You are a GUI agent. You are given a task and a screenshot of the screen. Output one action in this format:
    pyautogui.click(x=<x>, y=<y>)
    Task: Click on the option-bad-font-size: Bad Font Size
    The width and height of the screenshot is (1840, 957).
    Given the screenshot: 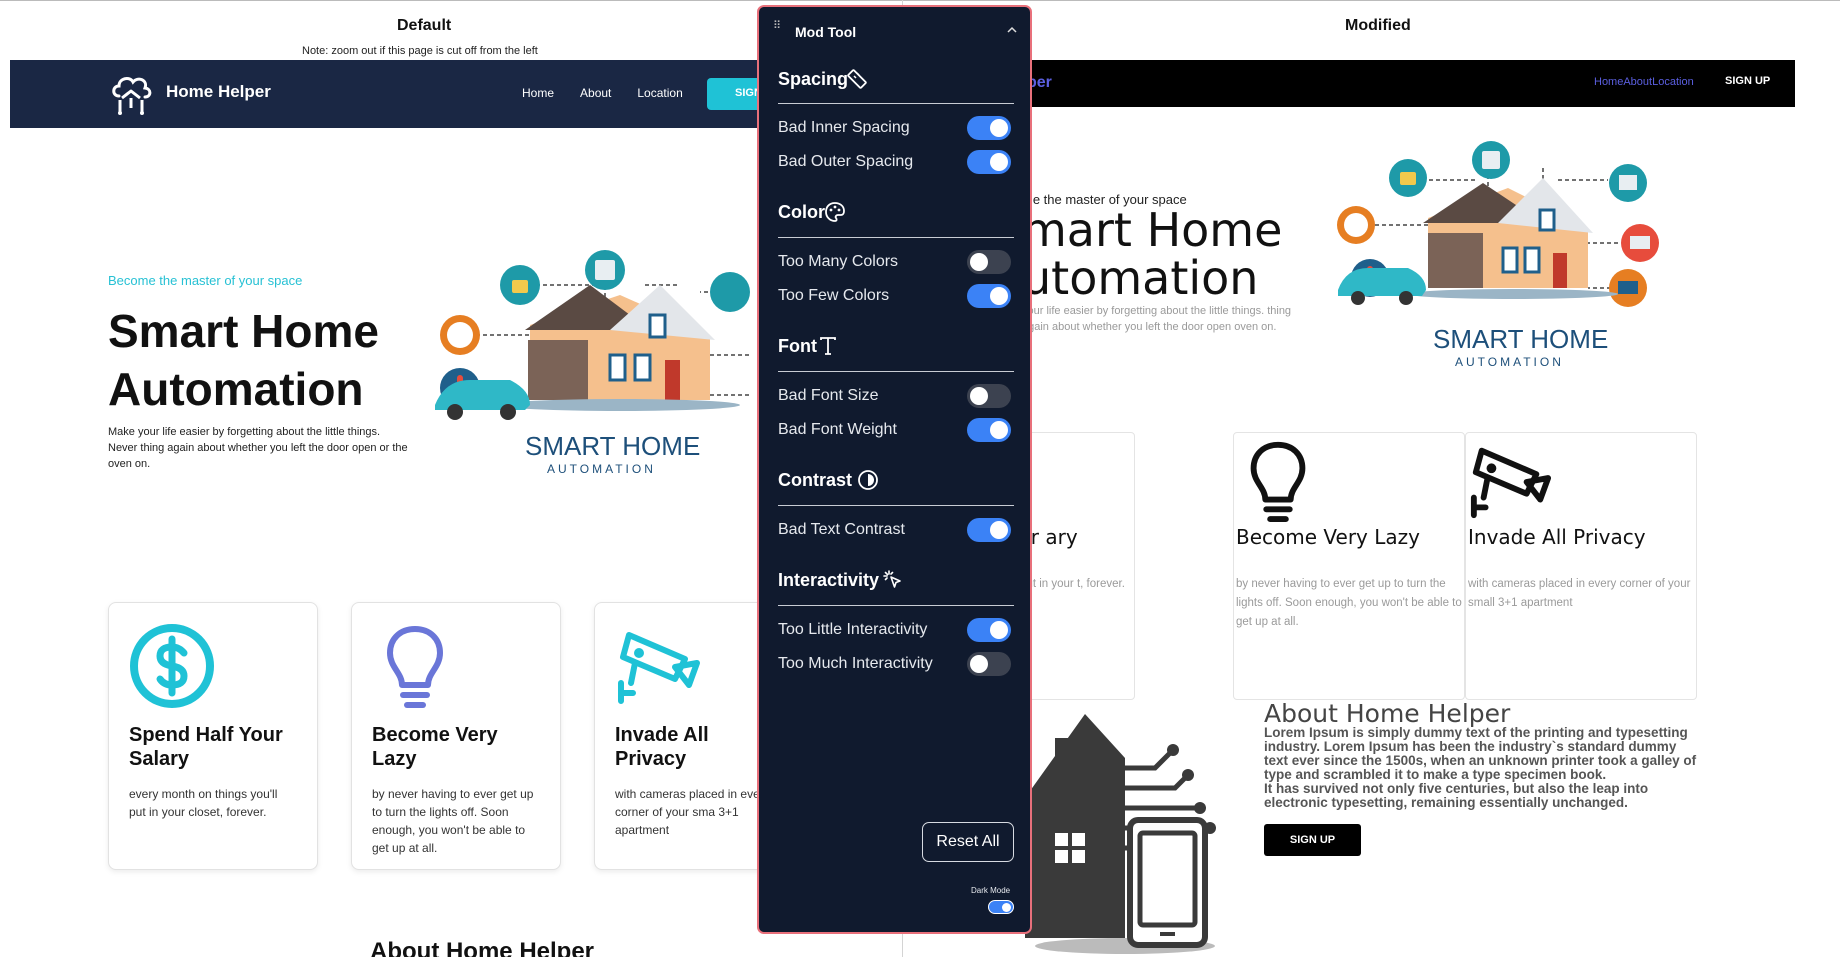 What is the action you would take?
    pyautogui.click(x=828, y=395)
    